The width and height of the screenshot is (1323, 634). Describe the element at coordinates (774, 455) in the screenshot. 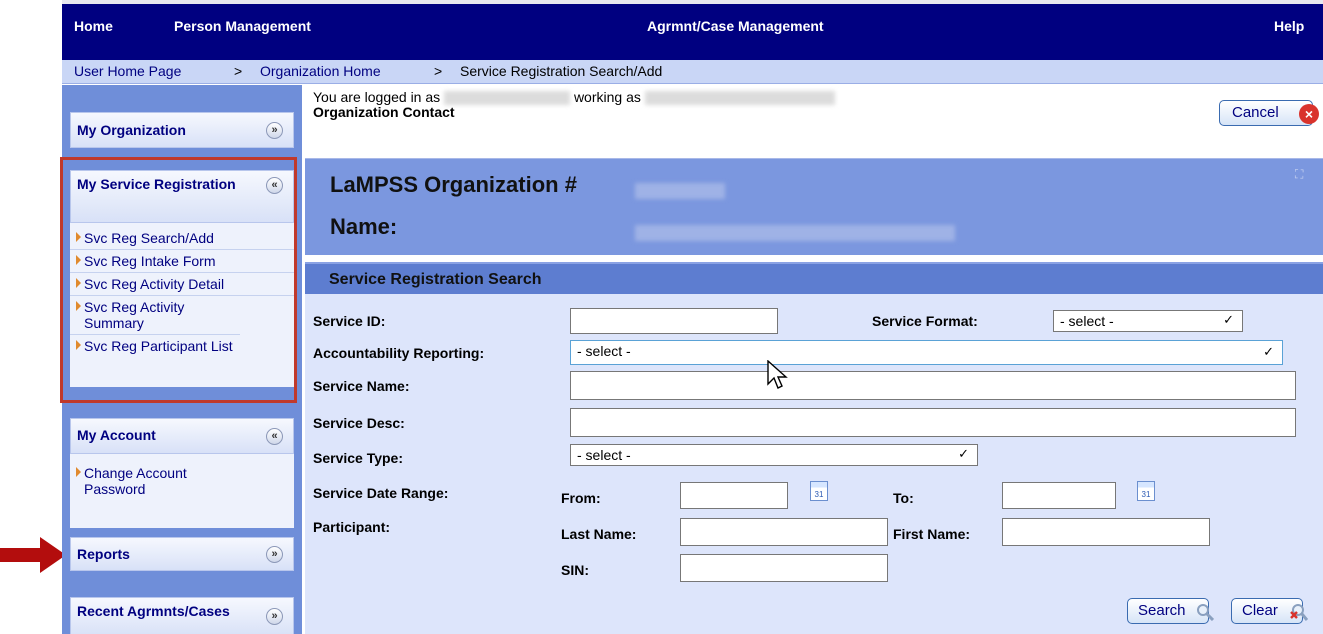

I see `service-type-select: - select - ✓` at that location.